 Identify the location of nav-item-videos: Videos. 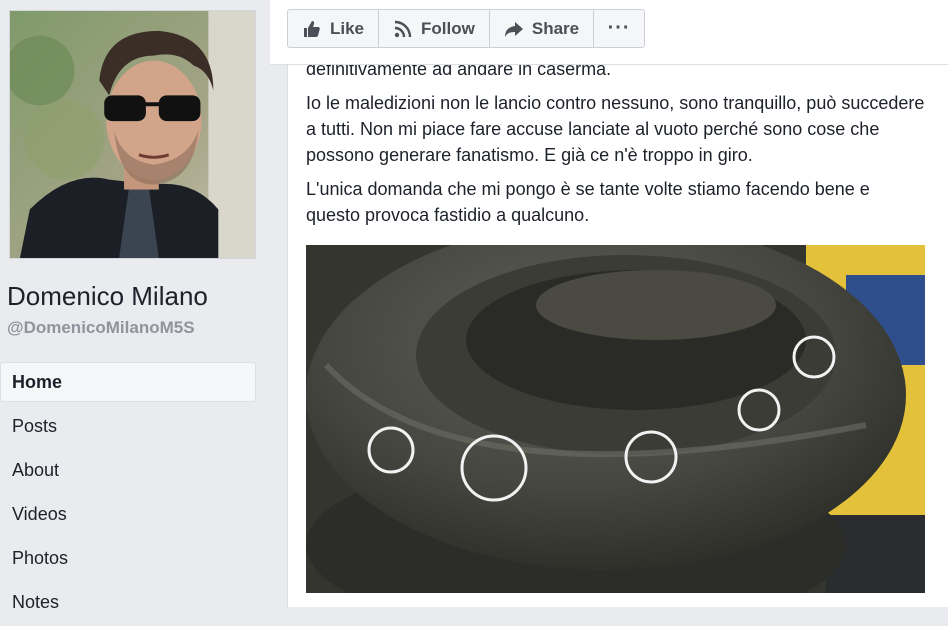
(128, 514).